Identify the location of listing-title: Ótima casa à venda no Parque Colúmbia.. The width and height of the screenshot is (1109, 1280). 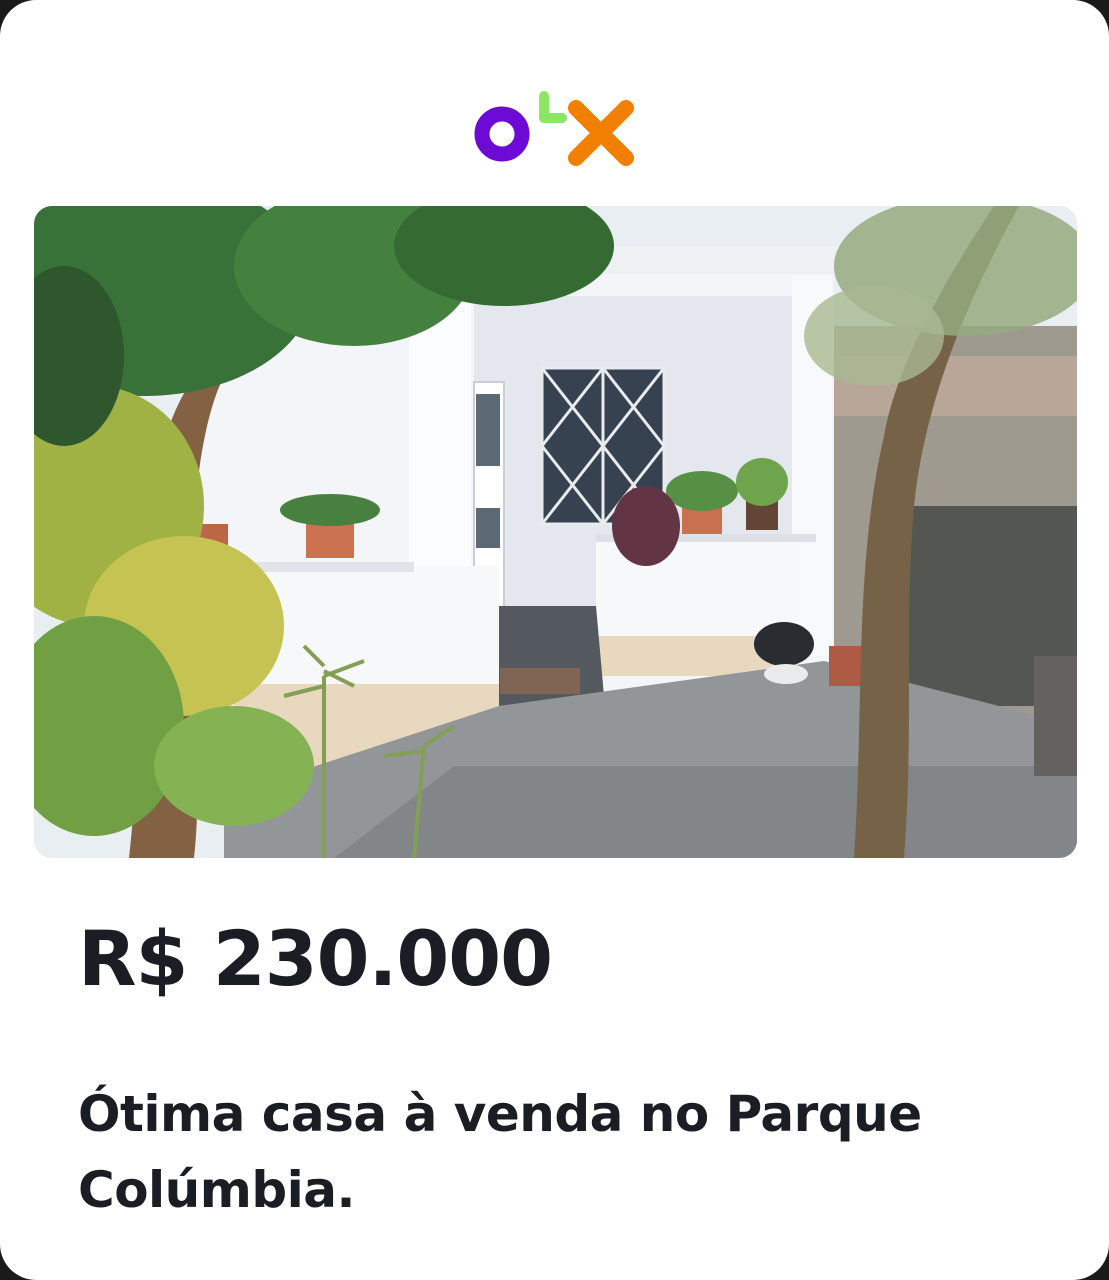
(500, 1152).